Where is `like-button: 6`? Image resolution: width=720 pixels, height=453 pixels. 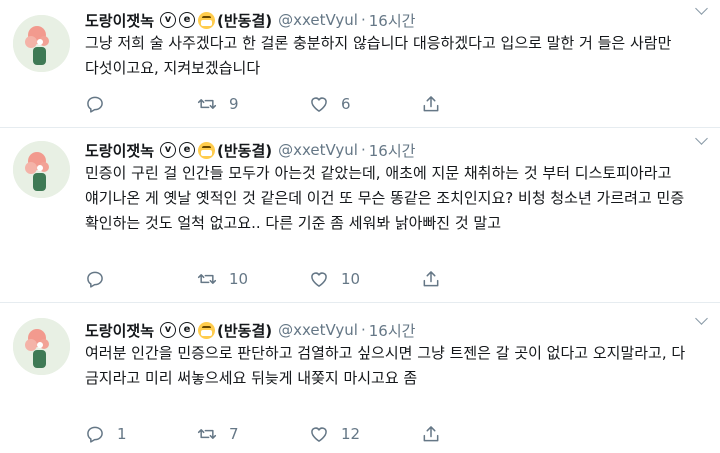
like-button: 6 is located at coordinates (365, 104).